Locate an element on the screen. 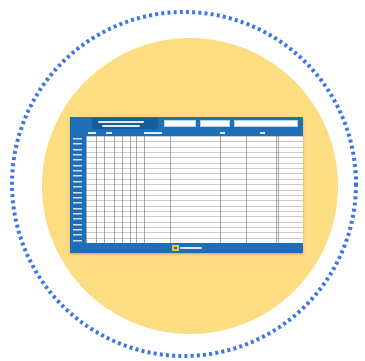  sheet-footer is located at coordinates (186, 248).